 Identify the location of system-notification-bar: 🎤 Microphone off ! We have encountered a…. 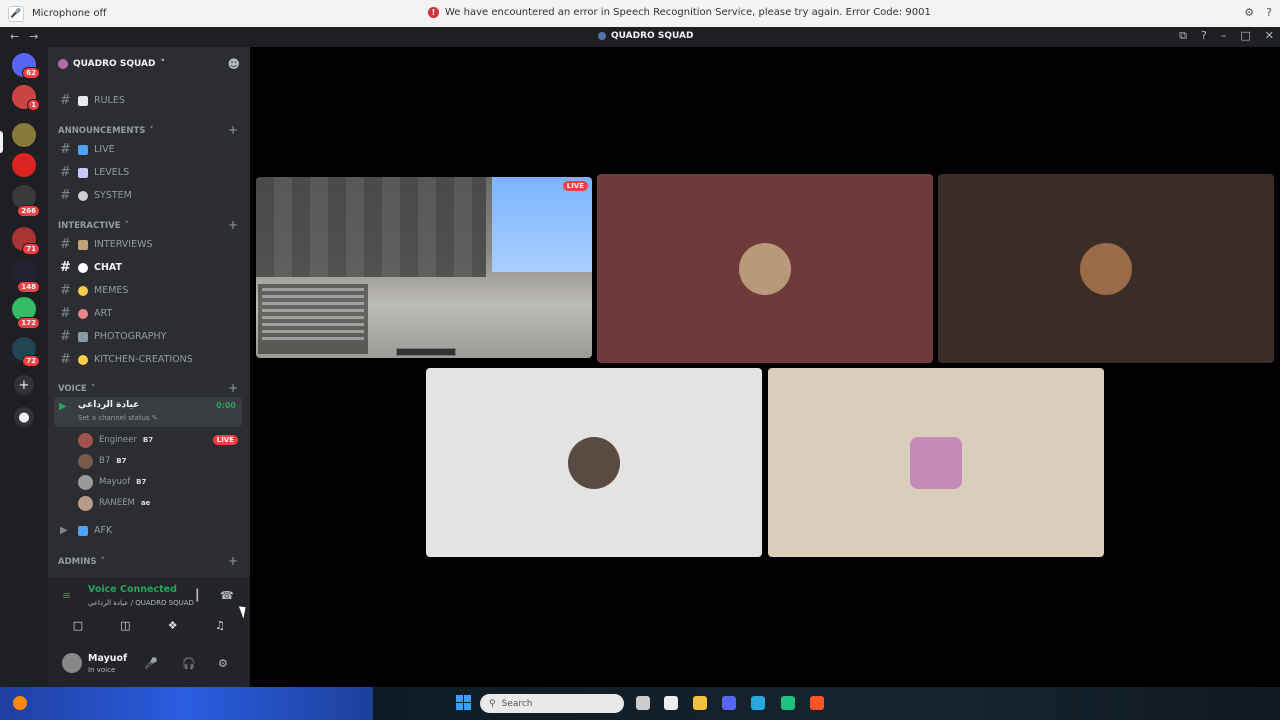
(640, 13).